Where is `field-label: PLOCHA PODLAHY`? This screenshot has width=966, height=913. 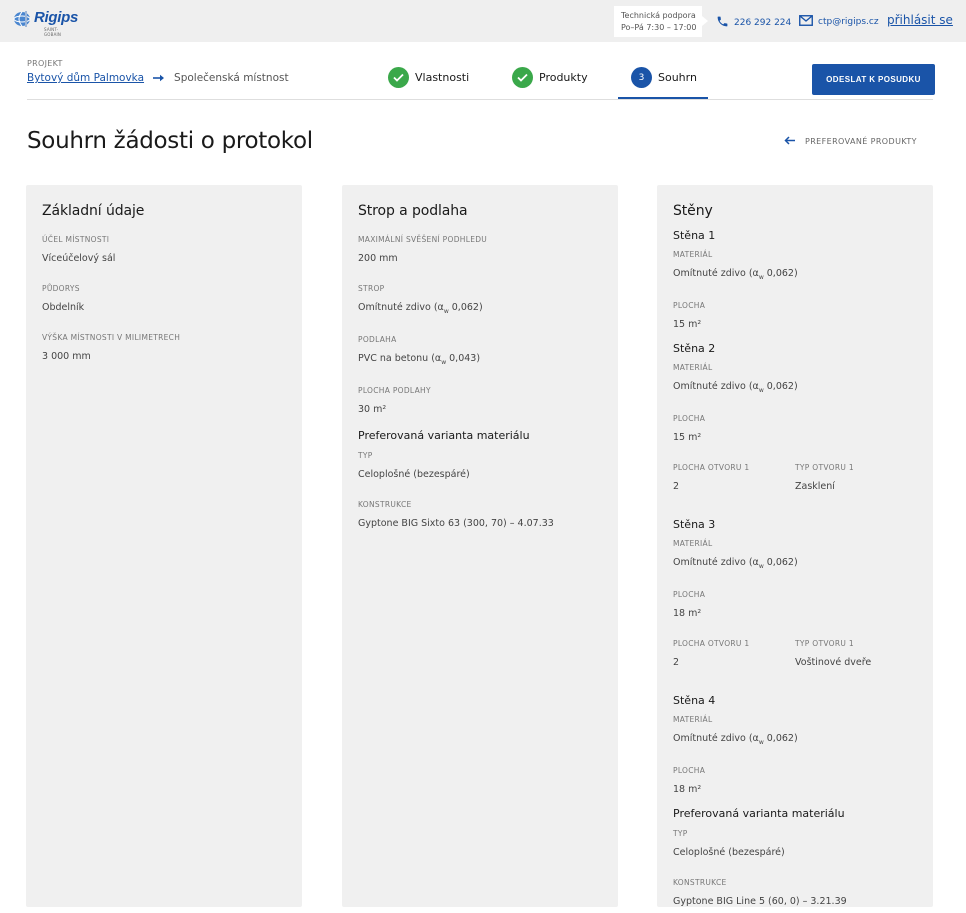
field-label: PLOCHA PODLAHY is located at coordinates (394, 390).